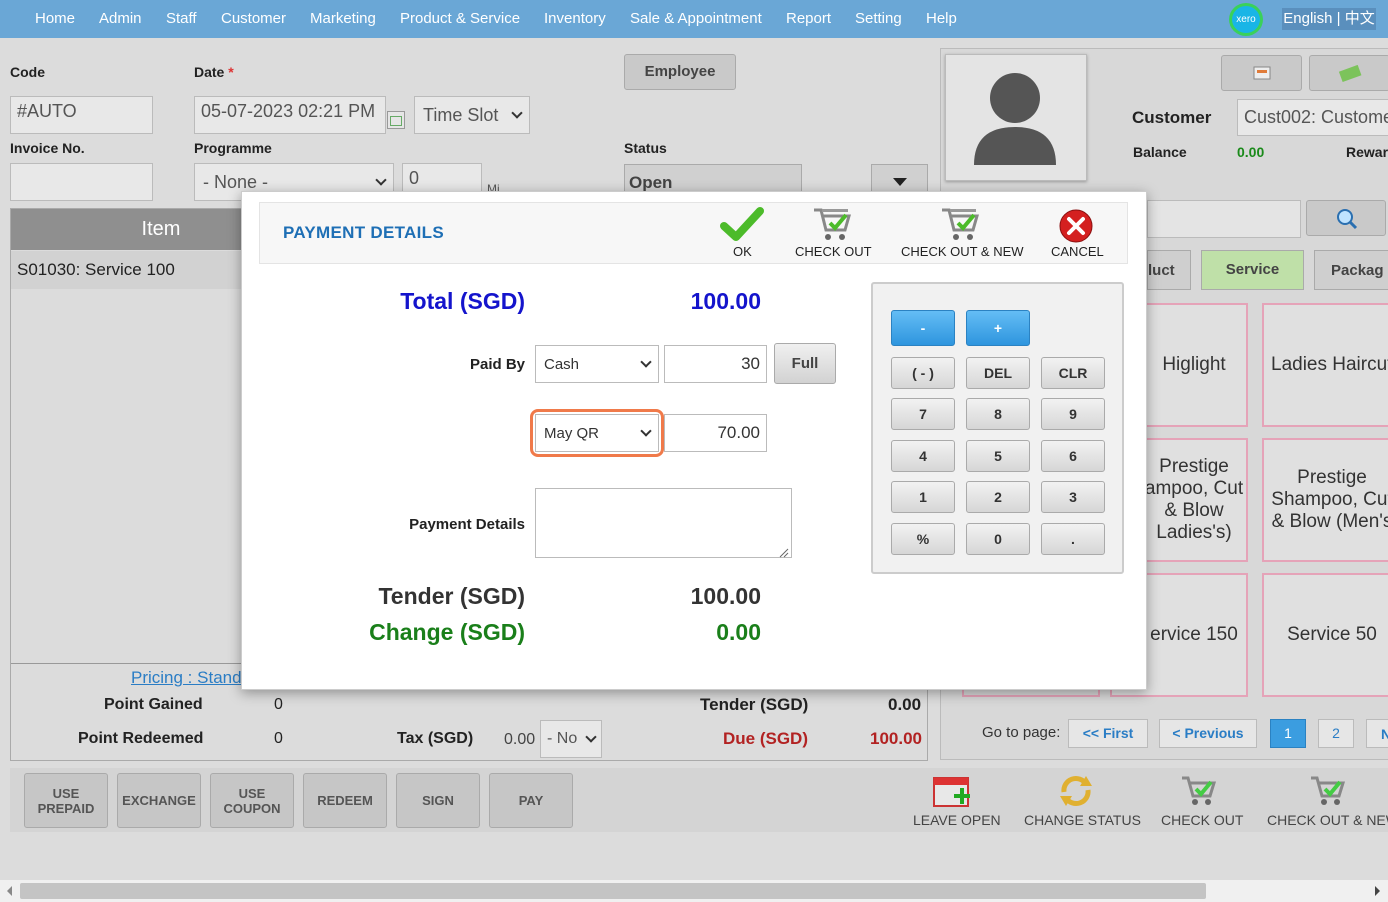  Describe the element at coordinates (1169, 270) in the screenshot. I see `tab-product: luct` at that location.